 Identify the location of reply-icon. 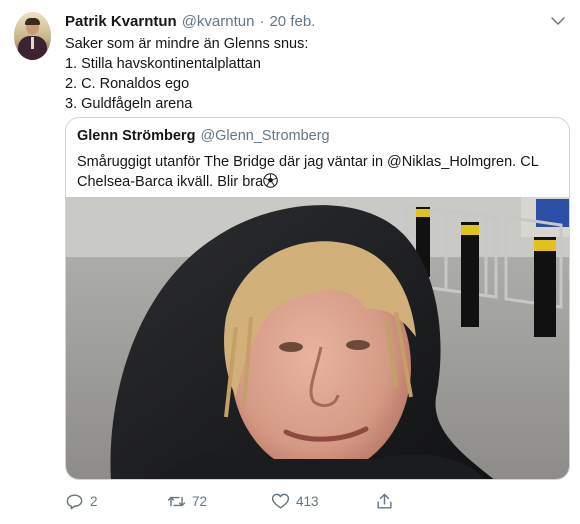
(74, 501).